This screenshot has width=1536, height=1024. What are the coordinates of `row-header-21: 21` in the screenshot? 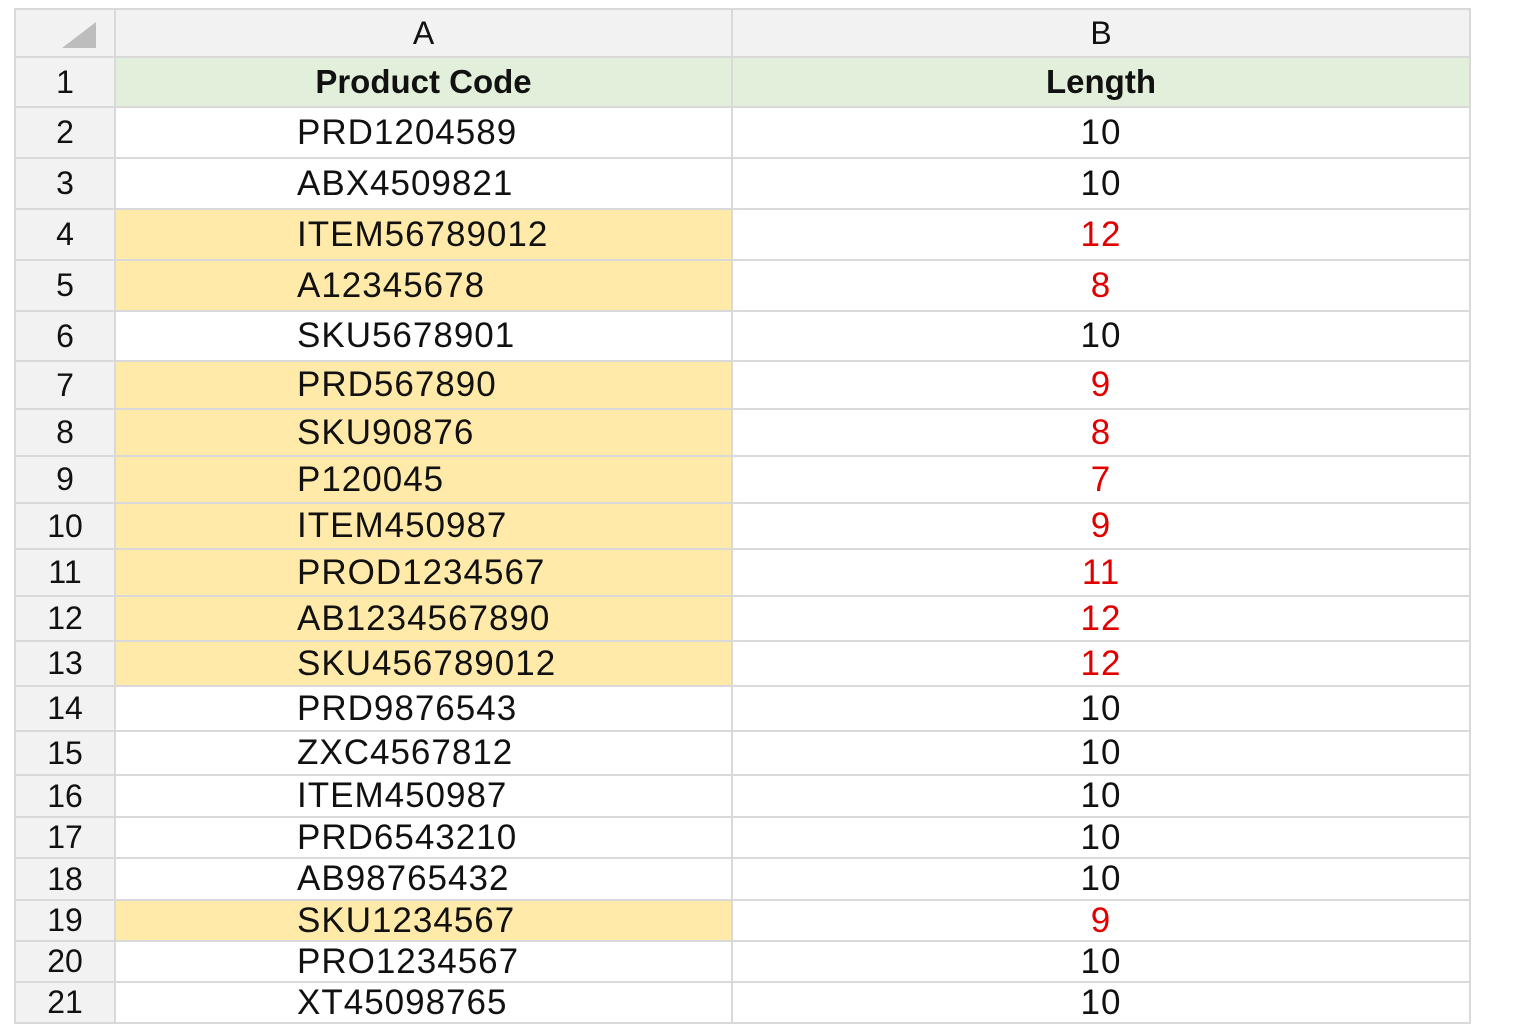 It's located at (65, 1003).